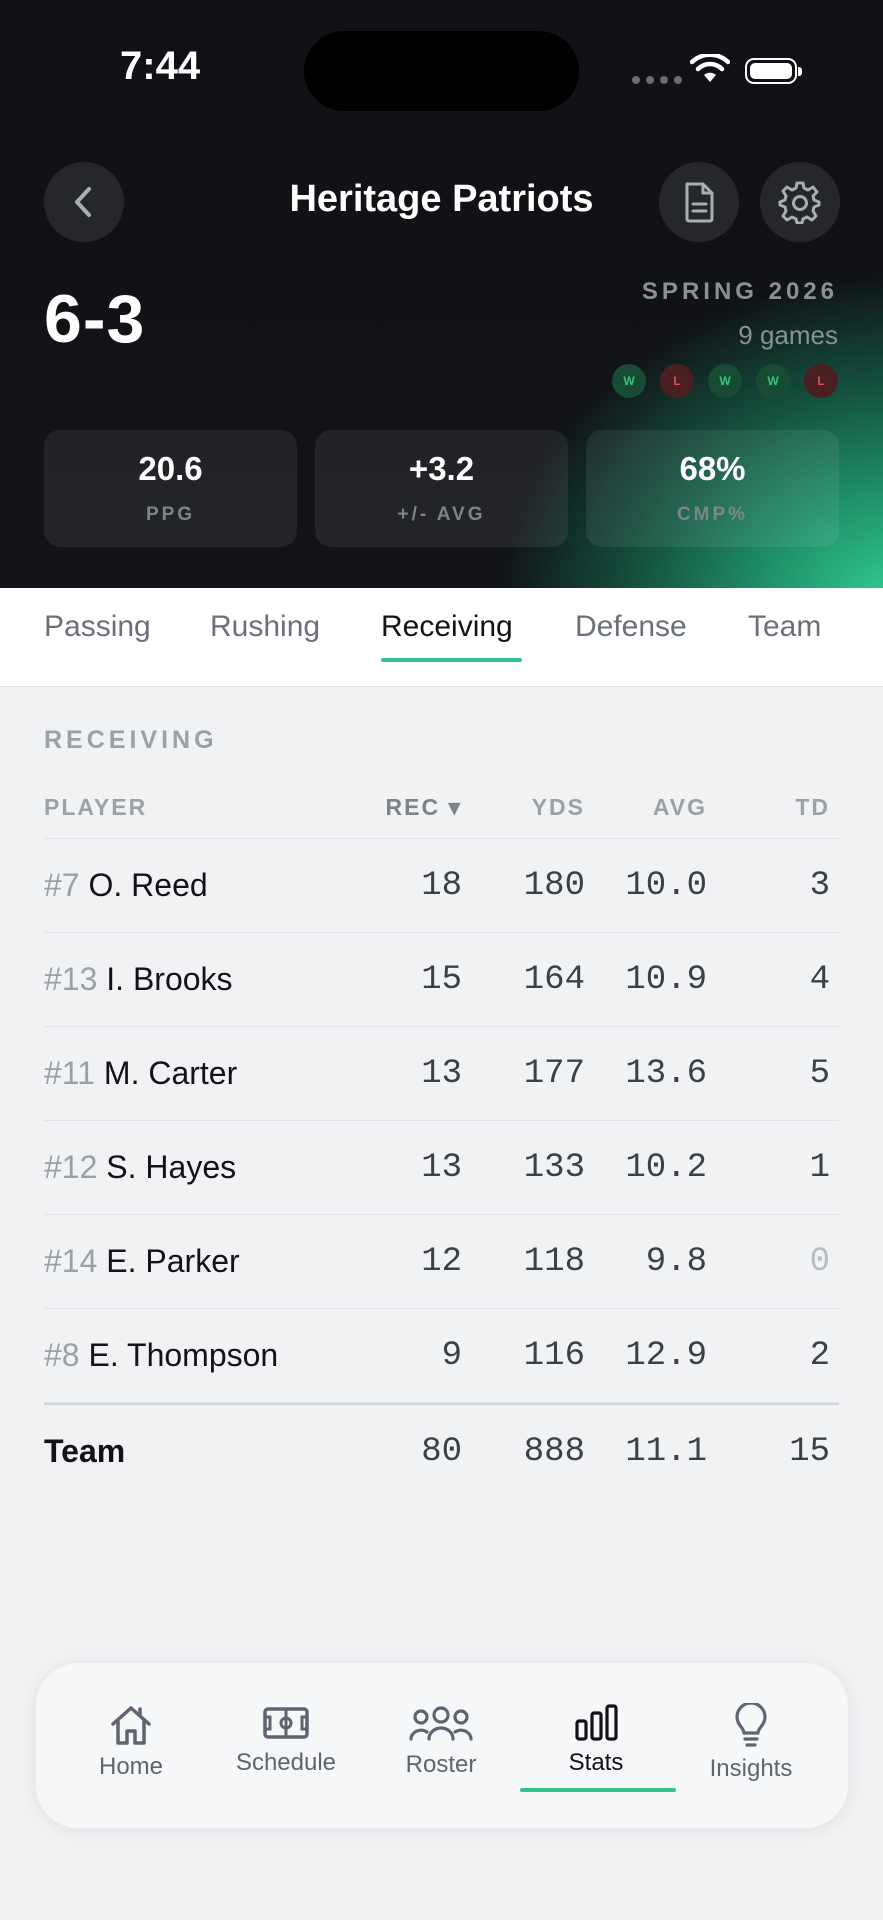 This screenshot has height=1920, width=883. What do you see at coordinates (809, 1452) in the screenshot?
I see `total-td: 15` at bounding box center [809, 1452].